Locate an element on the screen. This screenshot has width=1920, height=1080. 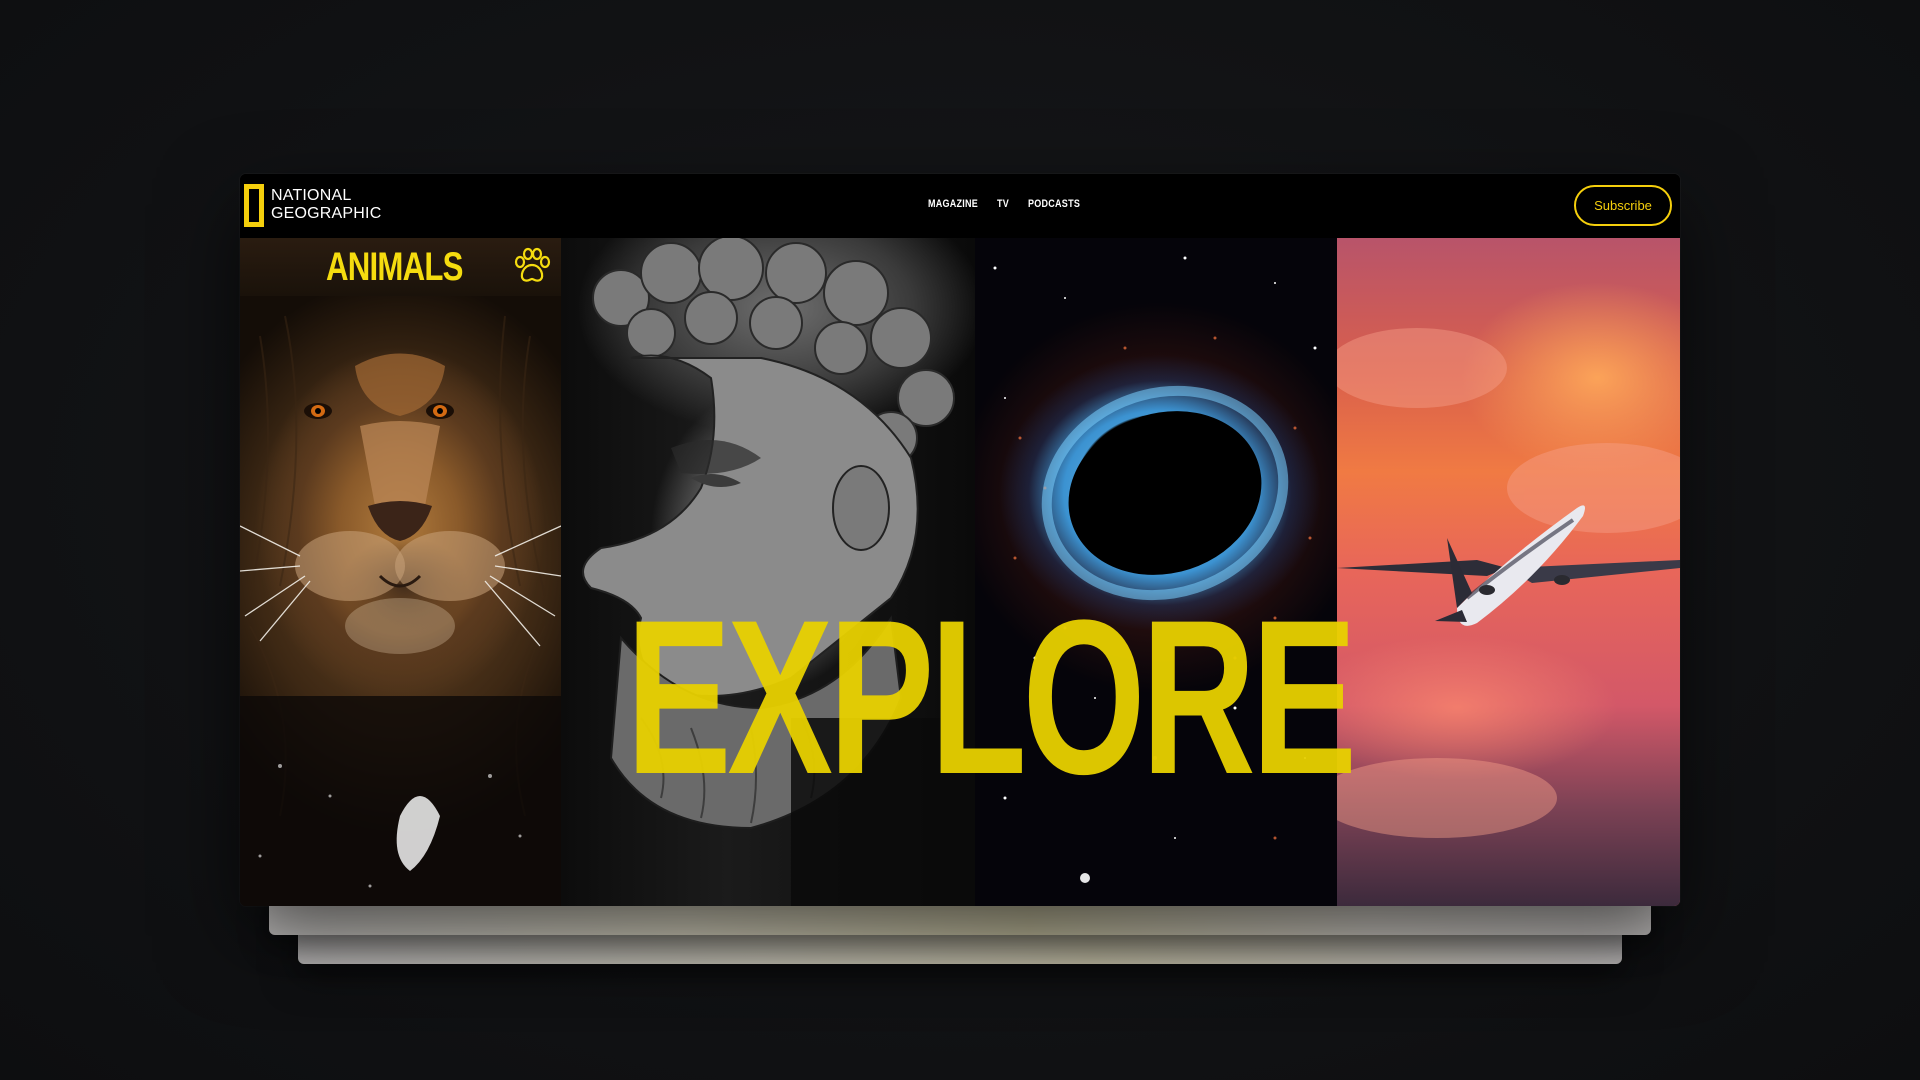
animals-header: ANIMALS is located at coordinates (400, 267).